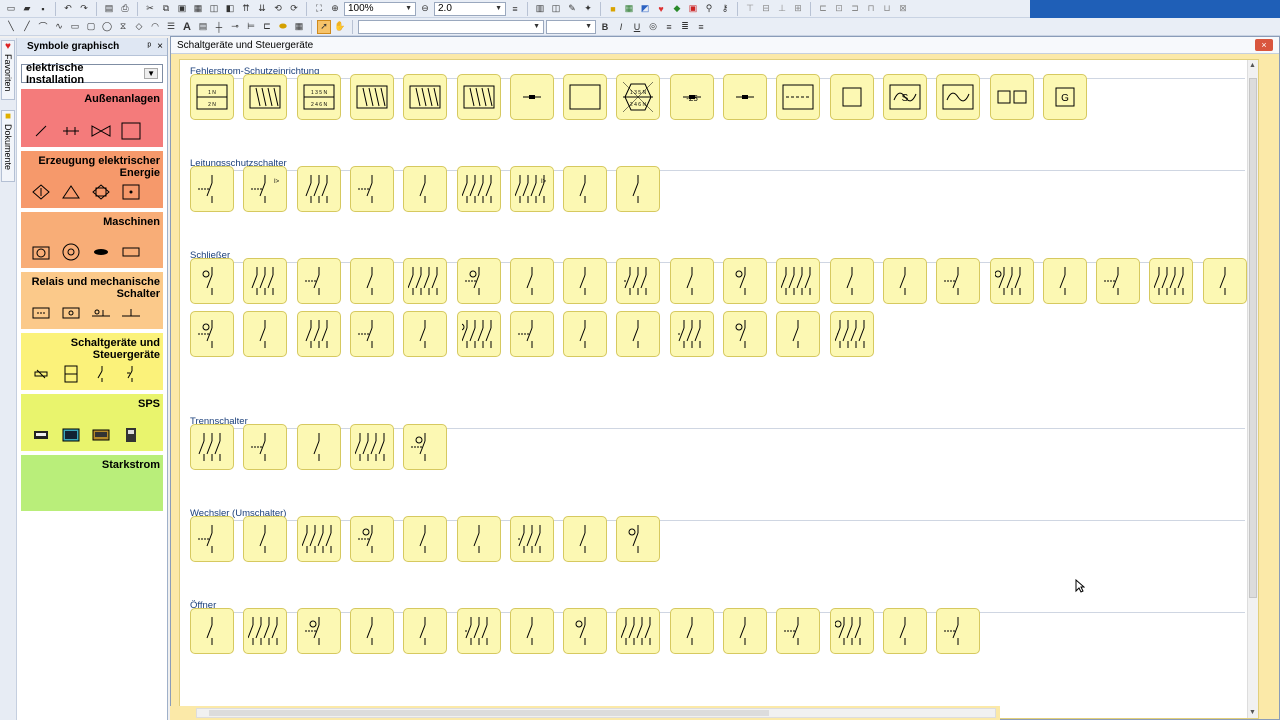 The height and width of the screenshot is (720, 1280). Describe the element at coordinates (653, 27) in the screenshot. I see `text-color-icon: ◎` at that location.